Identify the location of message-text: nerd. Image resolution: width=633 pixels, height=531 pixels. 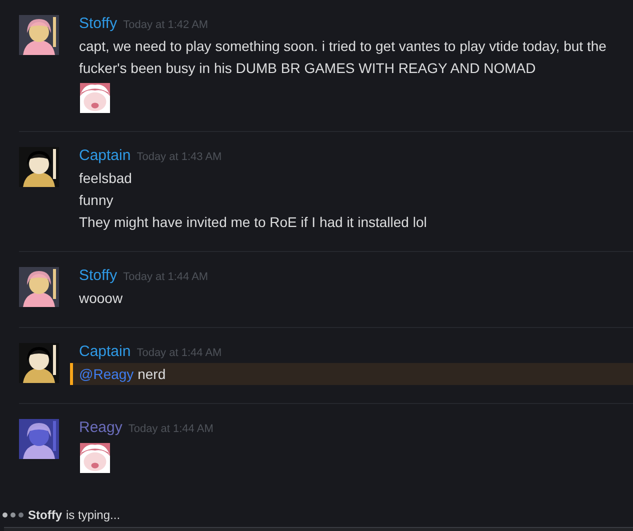
(152, 374).